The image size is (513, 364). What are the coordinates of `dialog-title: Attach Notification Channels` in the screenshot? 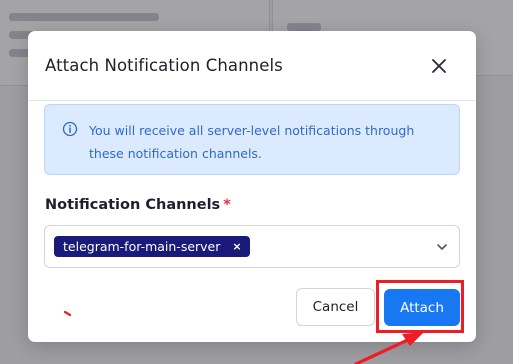 It's located at (164, 65).